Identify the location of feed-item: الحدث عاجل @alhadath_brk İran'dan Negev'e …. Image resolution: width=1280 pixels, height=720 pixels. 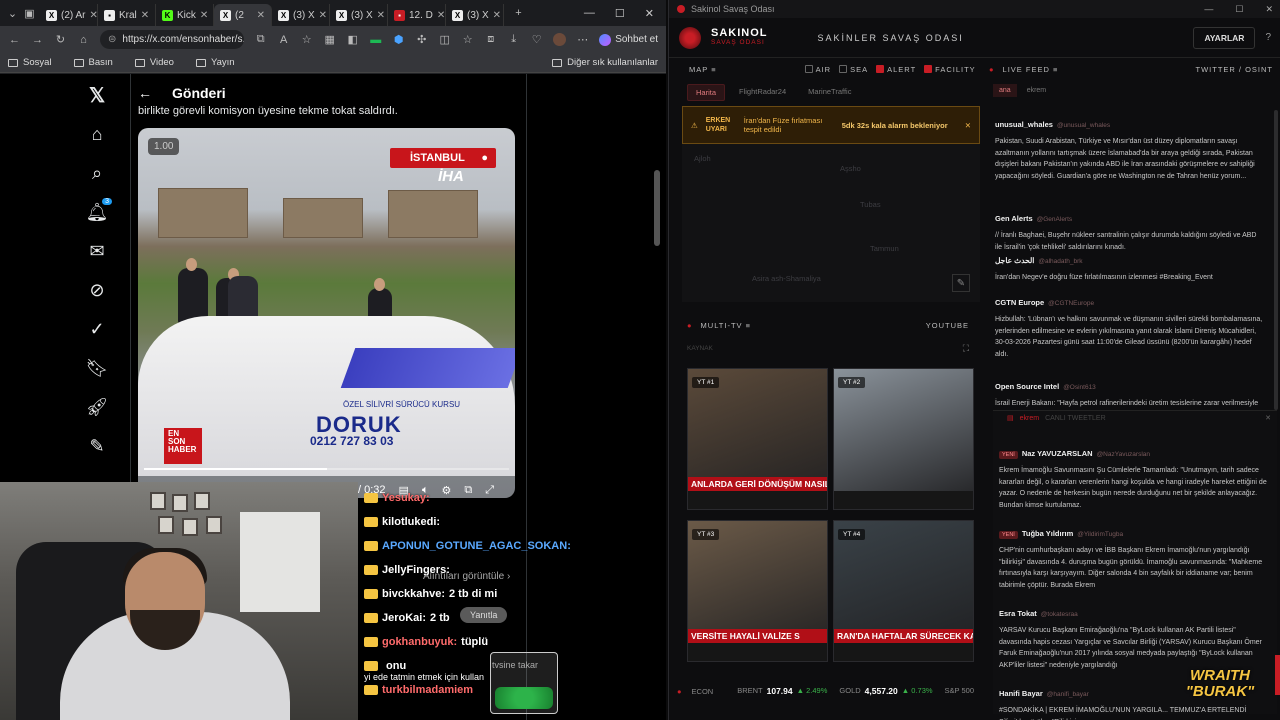
(1130, 267).